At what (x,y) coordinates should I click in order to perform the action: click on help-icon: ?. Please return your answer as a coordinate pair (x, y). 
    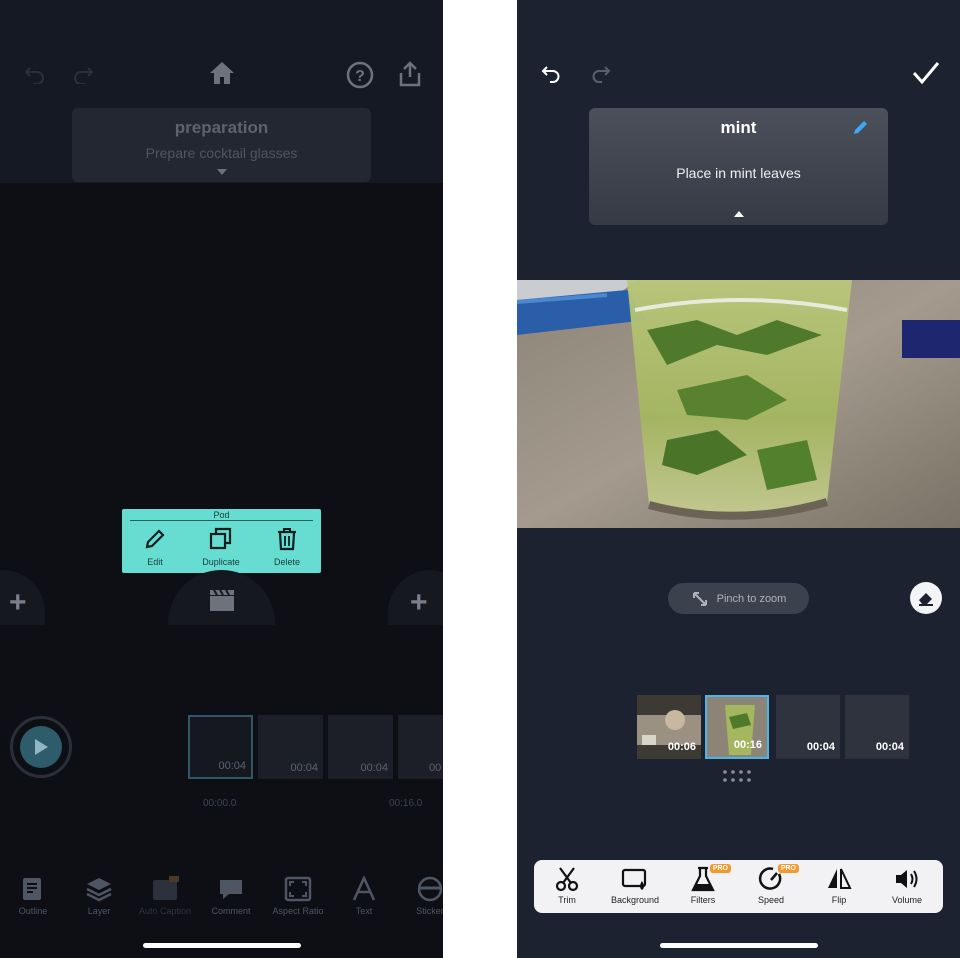
    Looking at the image, I should click on (360, 75).